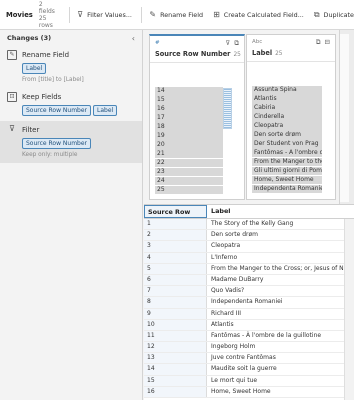 Image resolution: width=354 pixels, height=400 pixels. I want to click on cell-source-row-number: 5, so click(175, 268).